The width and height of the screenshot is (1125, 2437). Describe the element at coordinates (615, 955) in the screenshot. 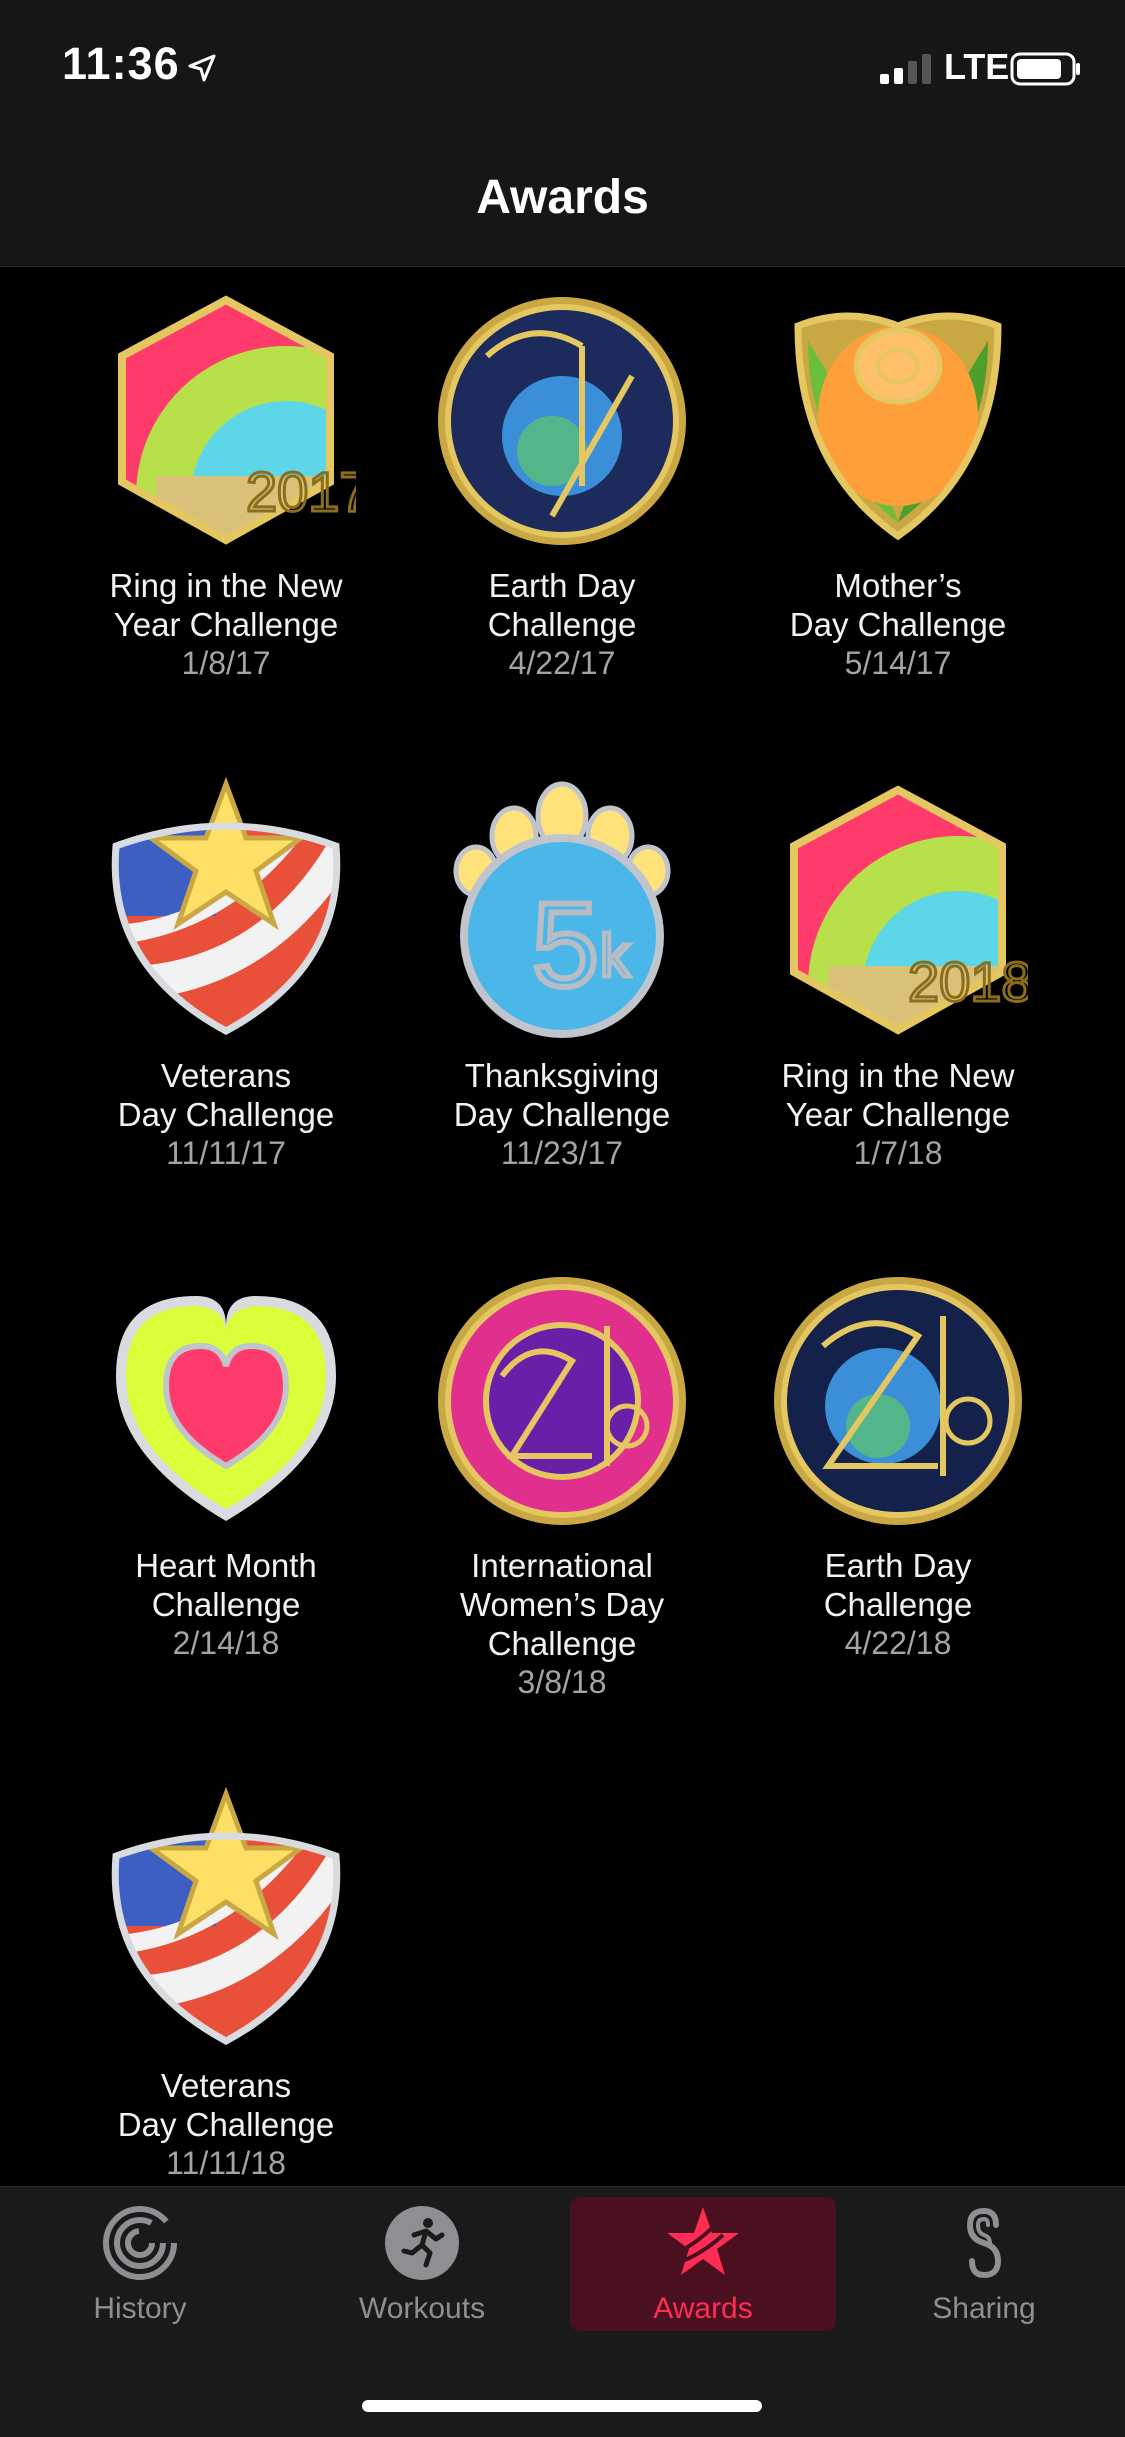

I see `svg-text: k` at that location.